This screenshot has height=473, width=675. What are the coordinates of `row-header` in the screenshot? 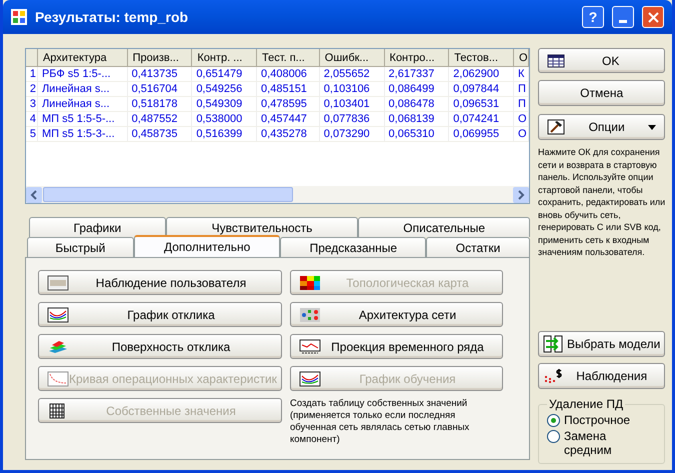 It's located at (32, 58).